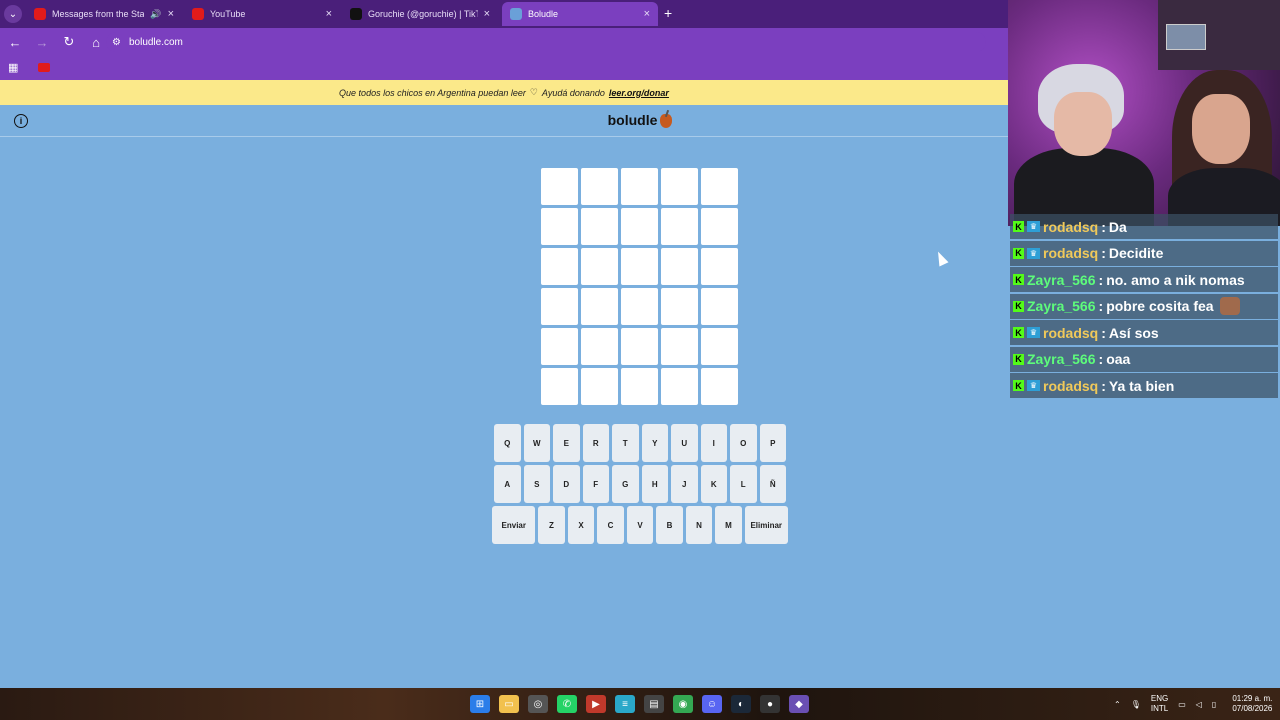 The height and width of the screenshot is (720, 1280). Describe the element at coordinates (262, 14) in the screenshot. I see `browser-tab: YouTube ×` at that location.